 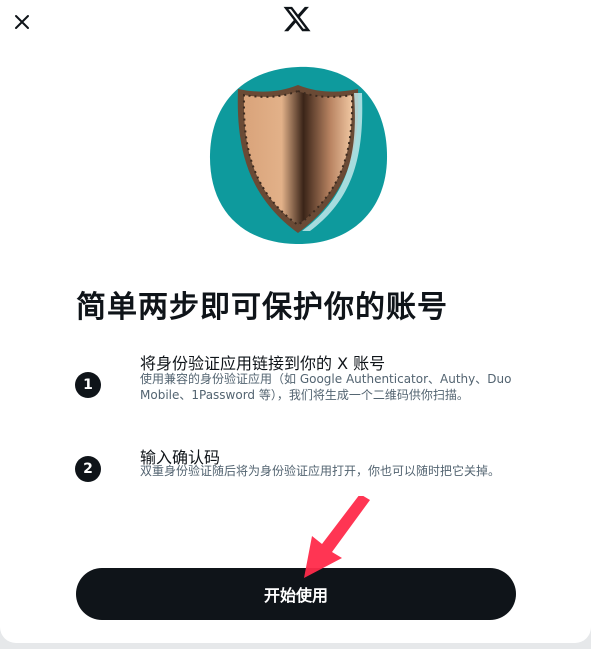 I want to click on close-icon, so click(x=22, y=22).